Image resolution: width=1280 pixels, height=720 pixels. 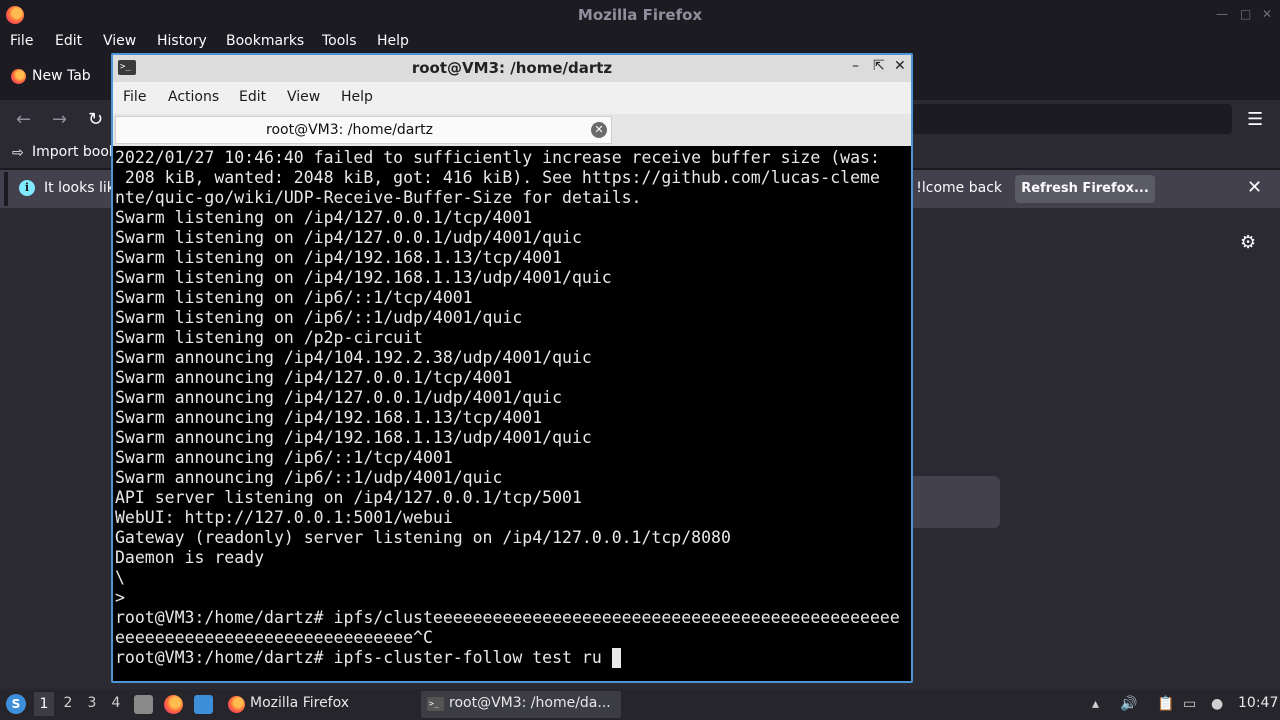 What do you see at coordinates (18, 153) in the screenshot?
I see `import-icon: ⇨` at bounding box center [18, 153].